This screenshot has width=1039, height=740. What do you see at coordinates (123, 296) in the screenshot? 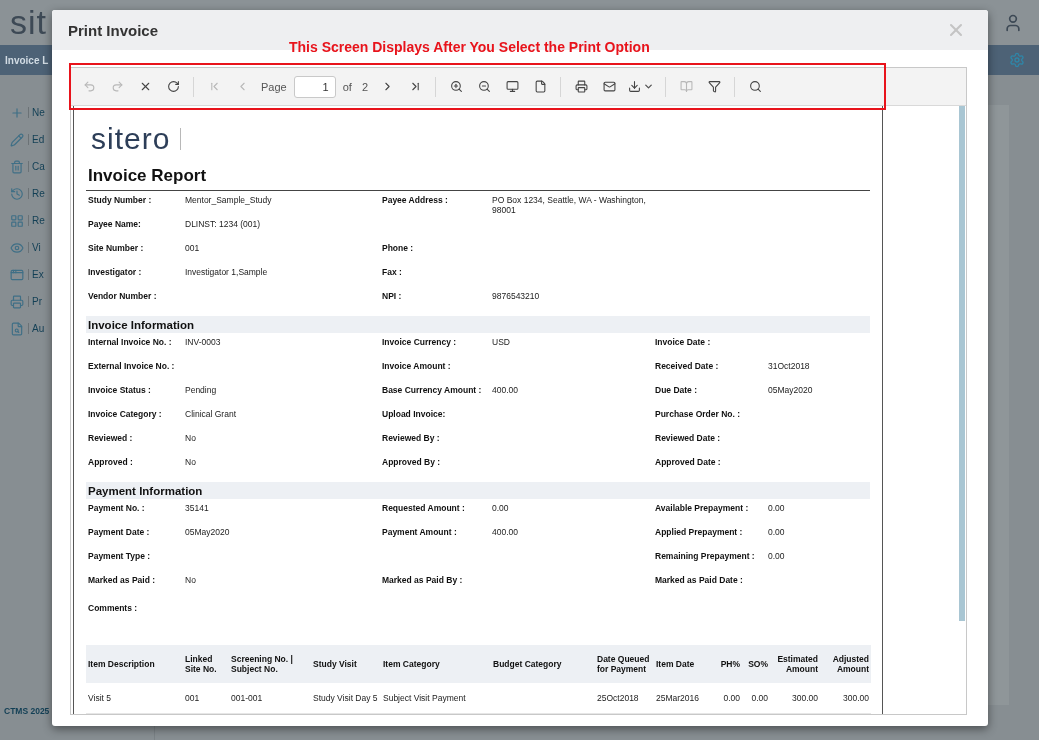
I see `field-label: Vendor Number :` at bounding box center [123, 296].